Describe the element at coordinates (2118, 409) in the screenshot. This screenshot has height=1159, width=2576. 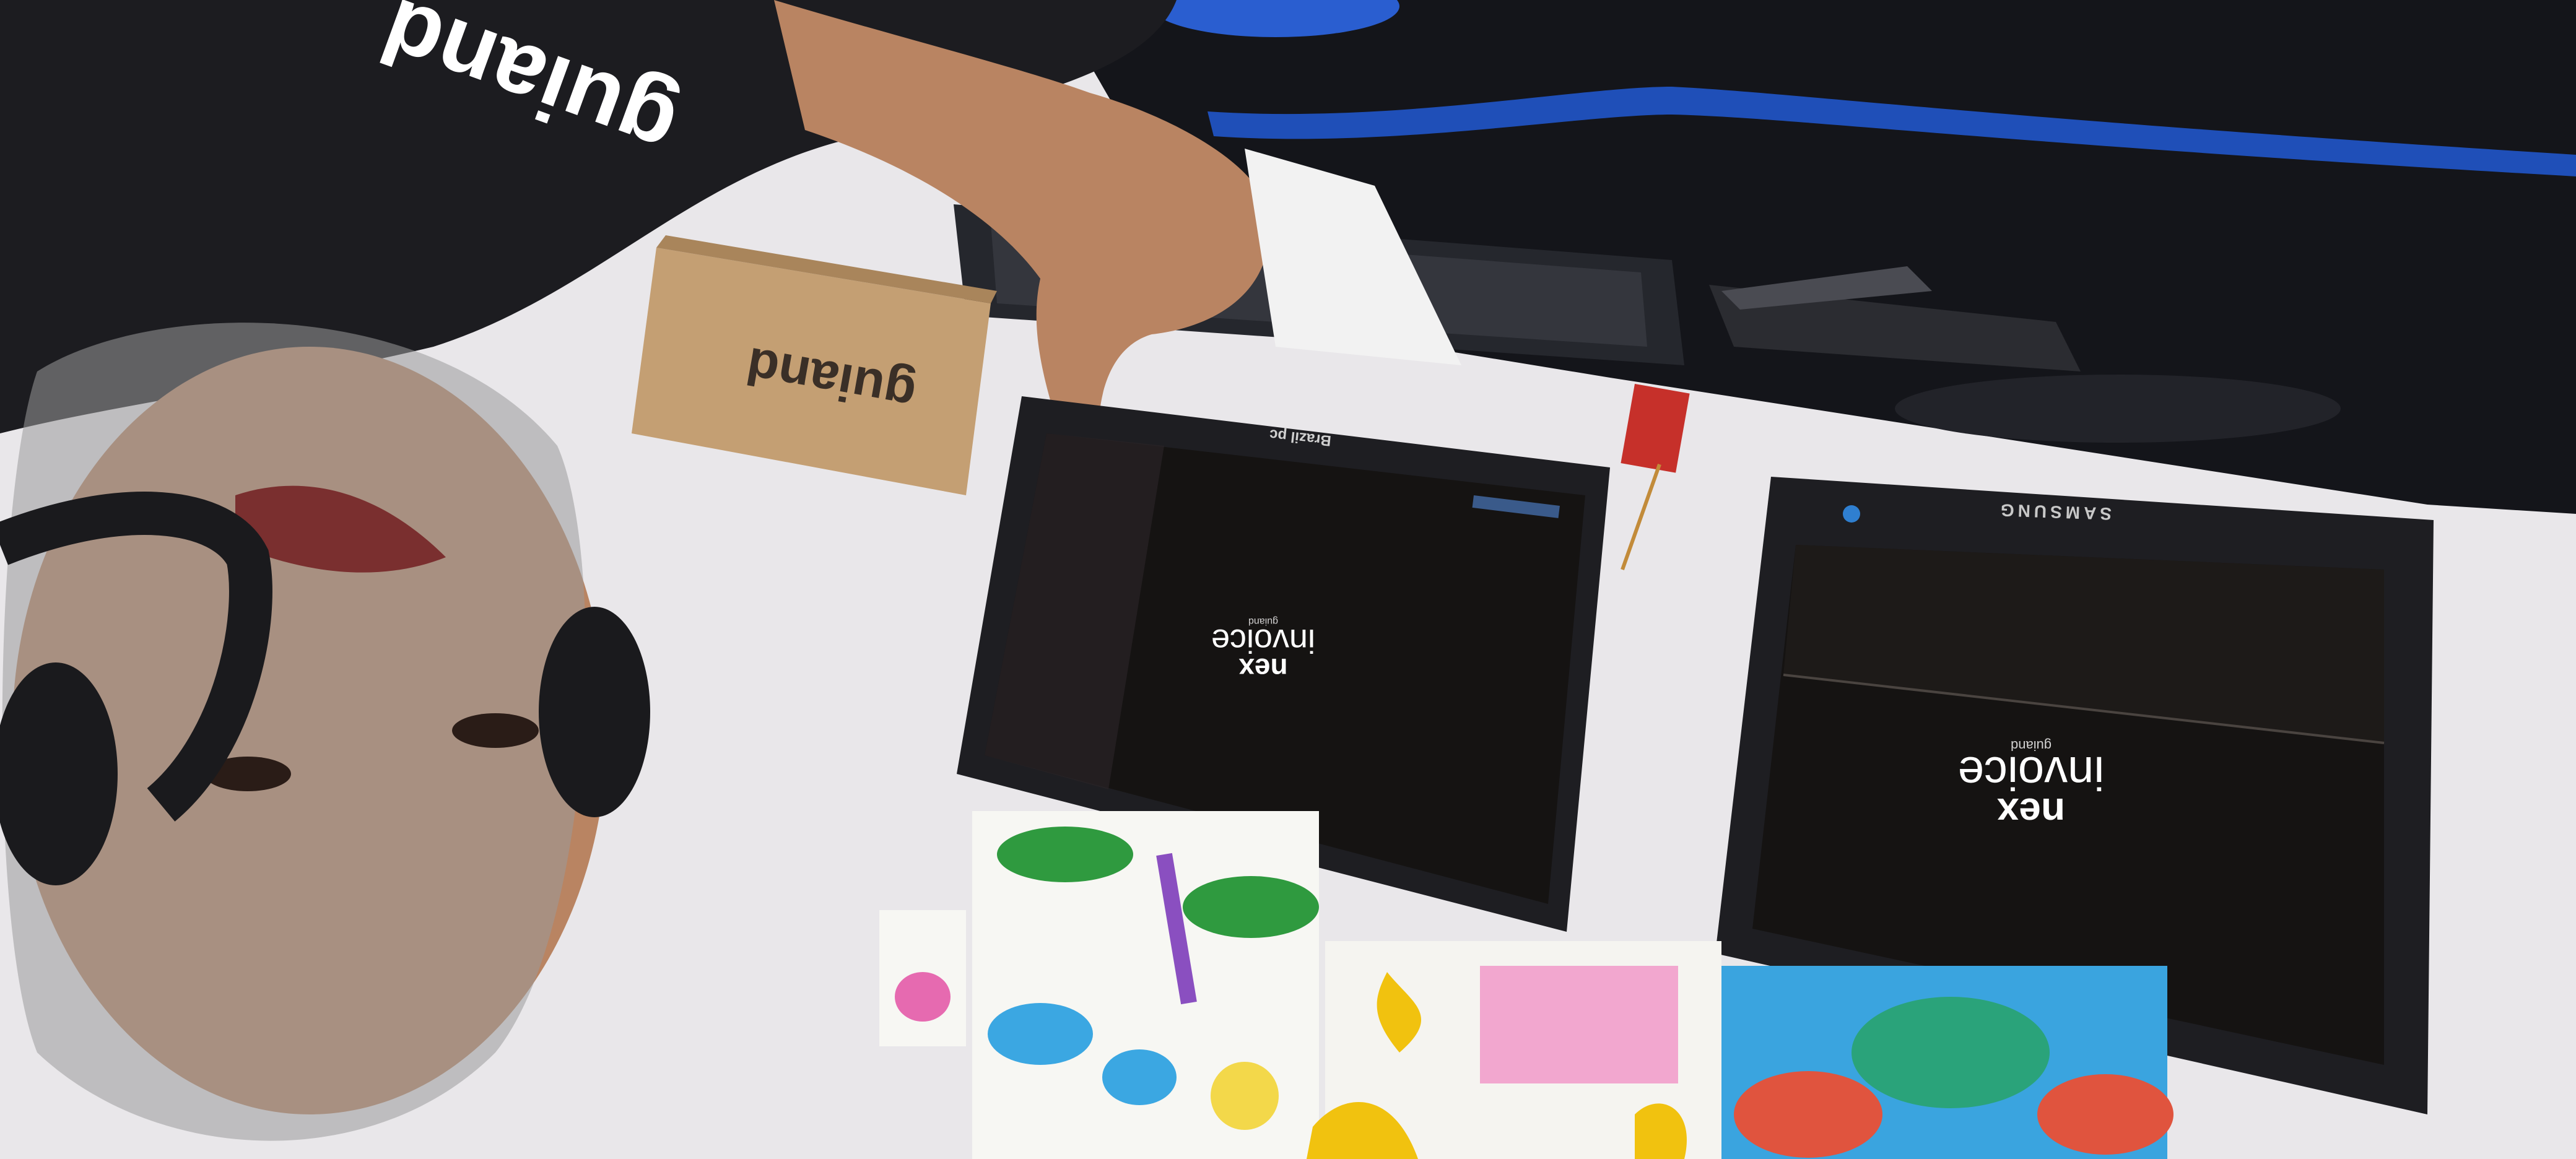
I see `monitor-stand` at that location.